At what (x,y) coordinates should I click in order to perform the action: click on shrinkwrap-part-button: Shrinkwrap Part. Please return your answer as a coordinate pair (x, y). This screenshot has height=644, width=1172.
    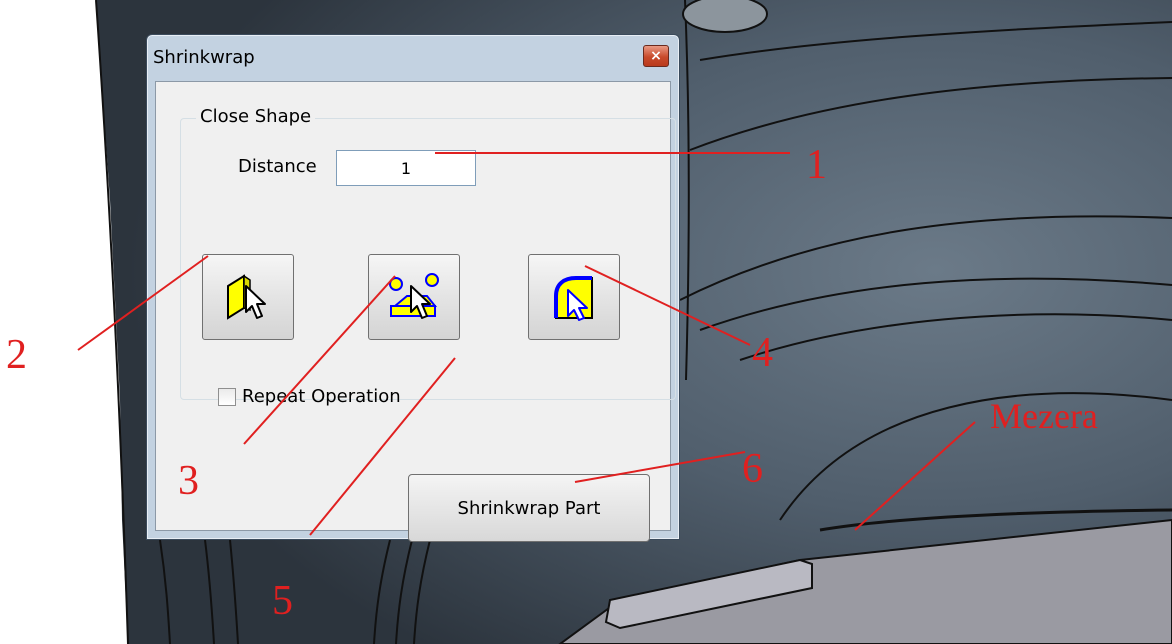
    Looking at the image, I should click on (529, 508).